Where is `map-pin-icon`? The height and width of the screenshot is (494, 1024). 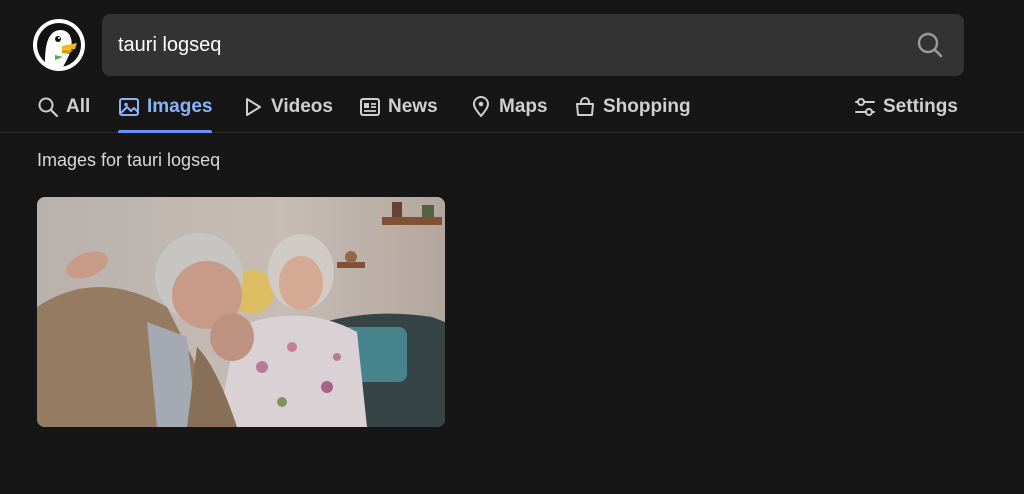 map-pin-icon is located at coordinates (481, 106).